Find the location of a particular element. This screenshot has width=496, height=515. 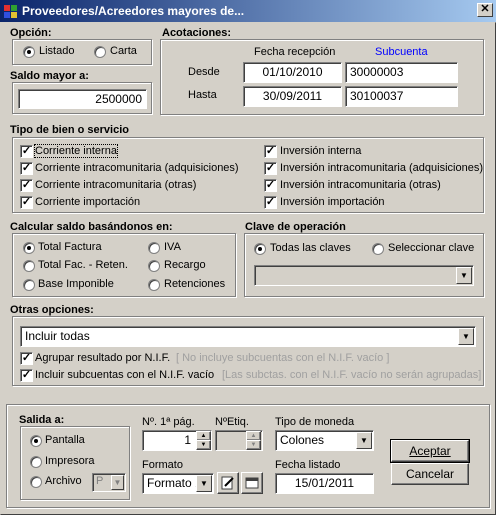

formato-label: Formato is located at coordinates (162, 465).